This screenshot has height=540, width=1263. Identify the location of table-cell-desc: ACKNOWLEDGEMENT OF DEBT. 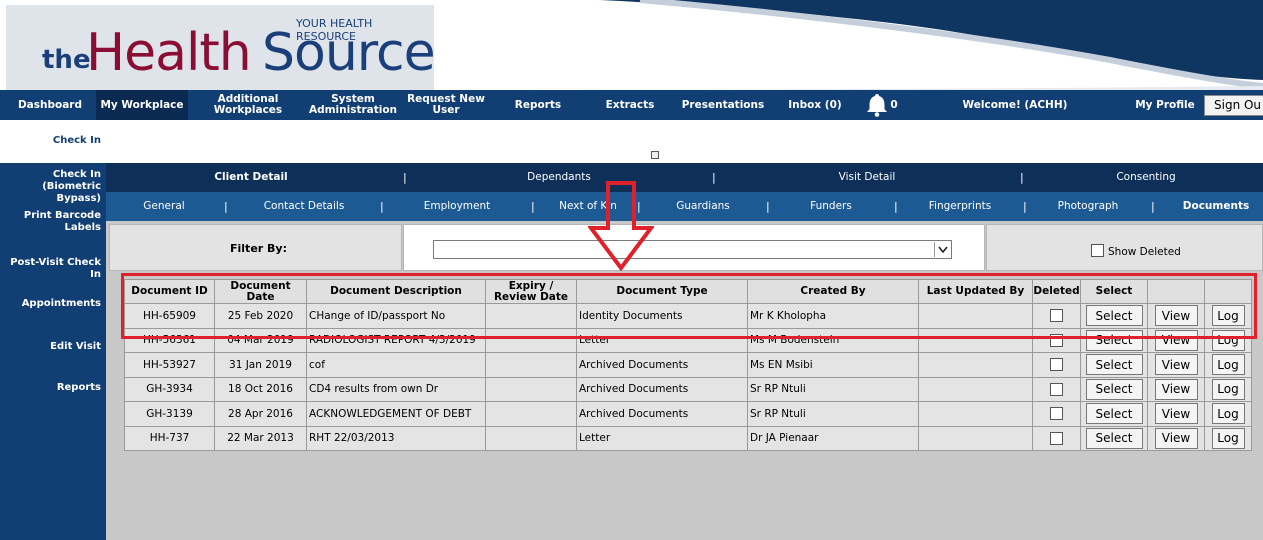
(390, 413).